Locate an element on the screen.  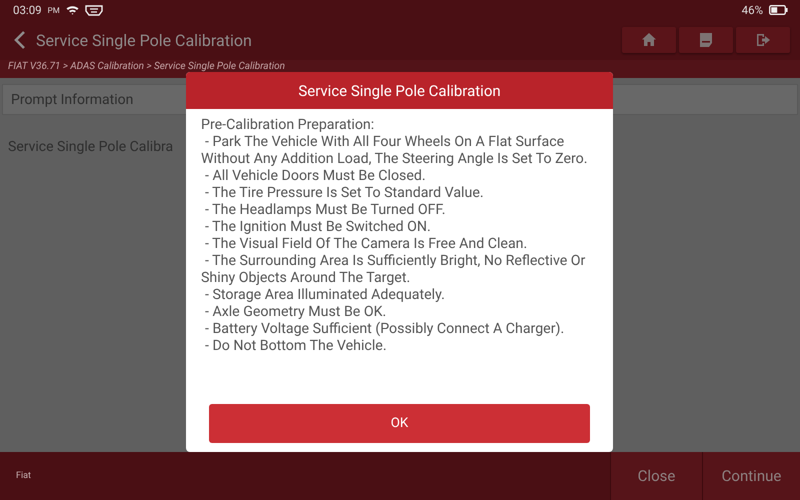
wifi-icon is located at coordinates (72, 10).